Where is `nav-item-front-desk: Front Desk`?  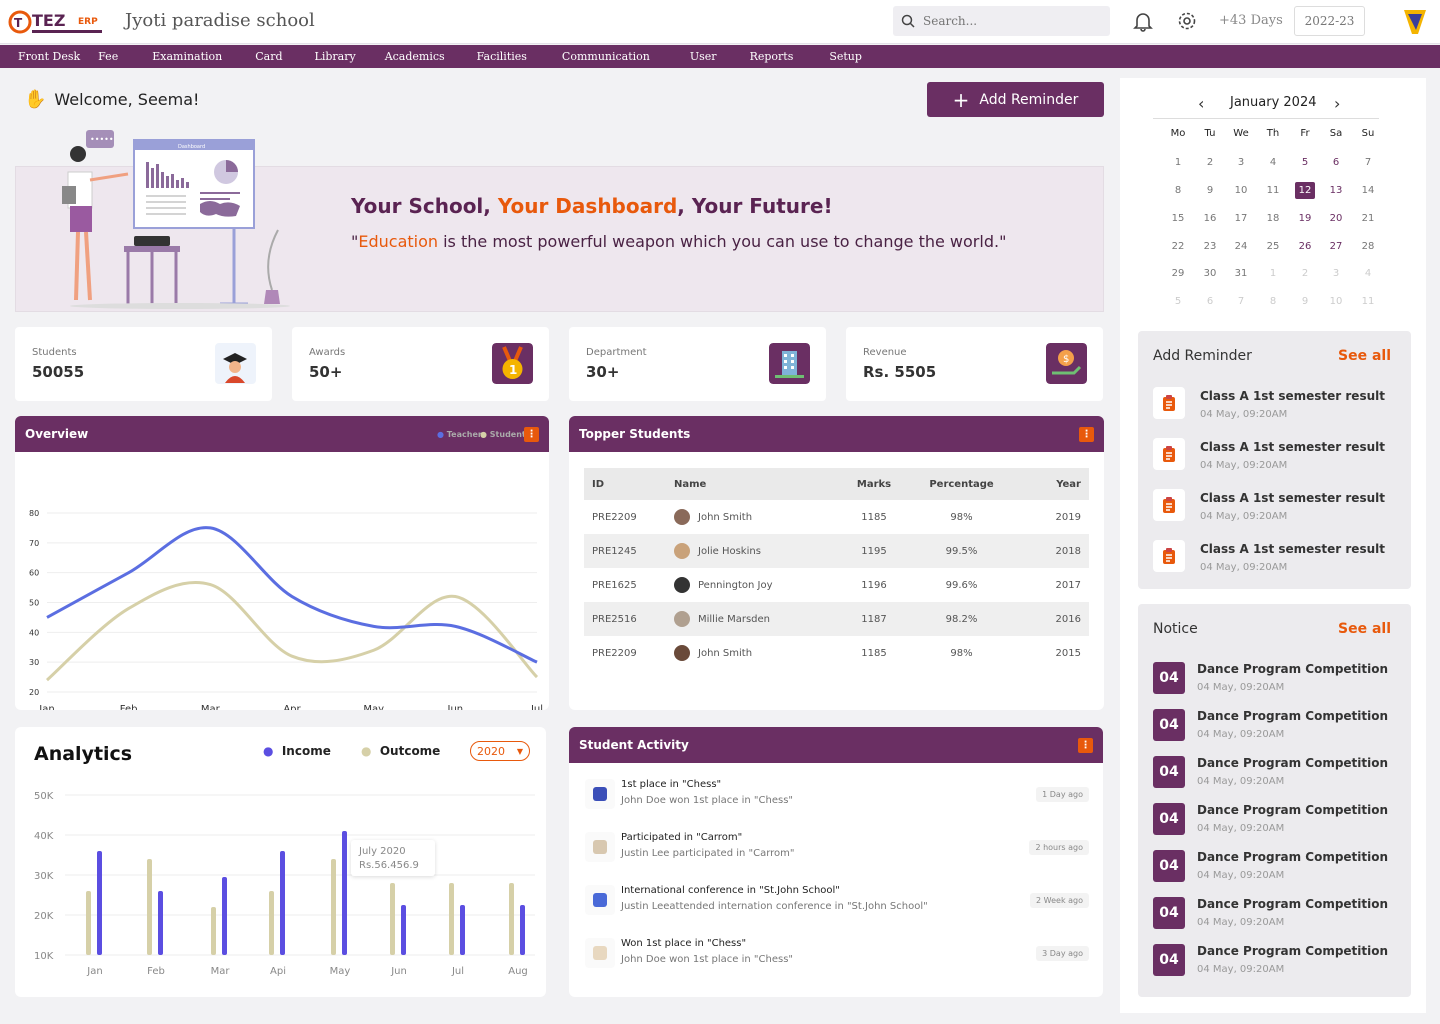 nav-item-front-desk: Front Desk is located at coordinates (49, 56).